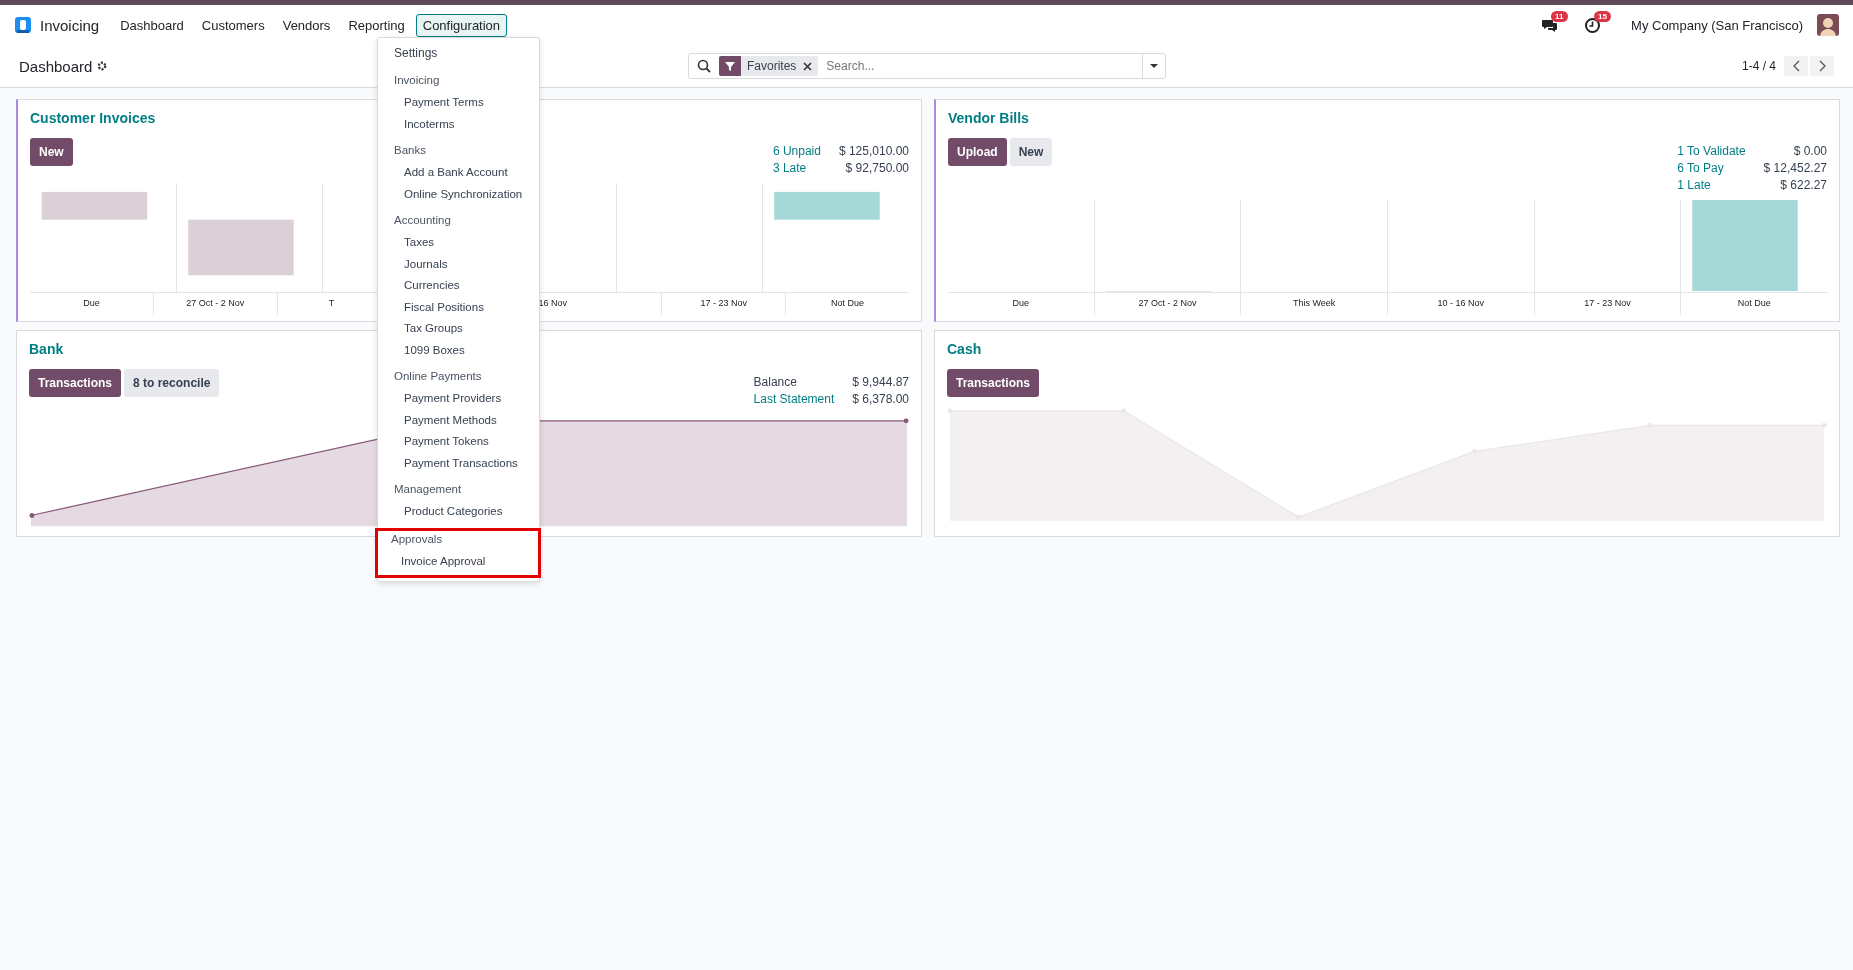 This screenshot has width=1853, height=970. I want to click on stat-link: 3 Late, so click(796, 168).